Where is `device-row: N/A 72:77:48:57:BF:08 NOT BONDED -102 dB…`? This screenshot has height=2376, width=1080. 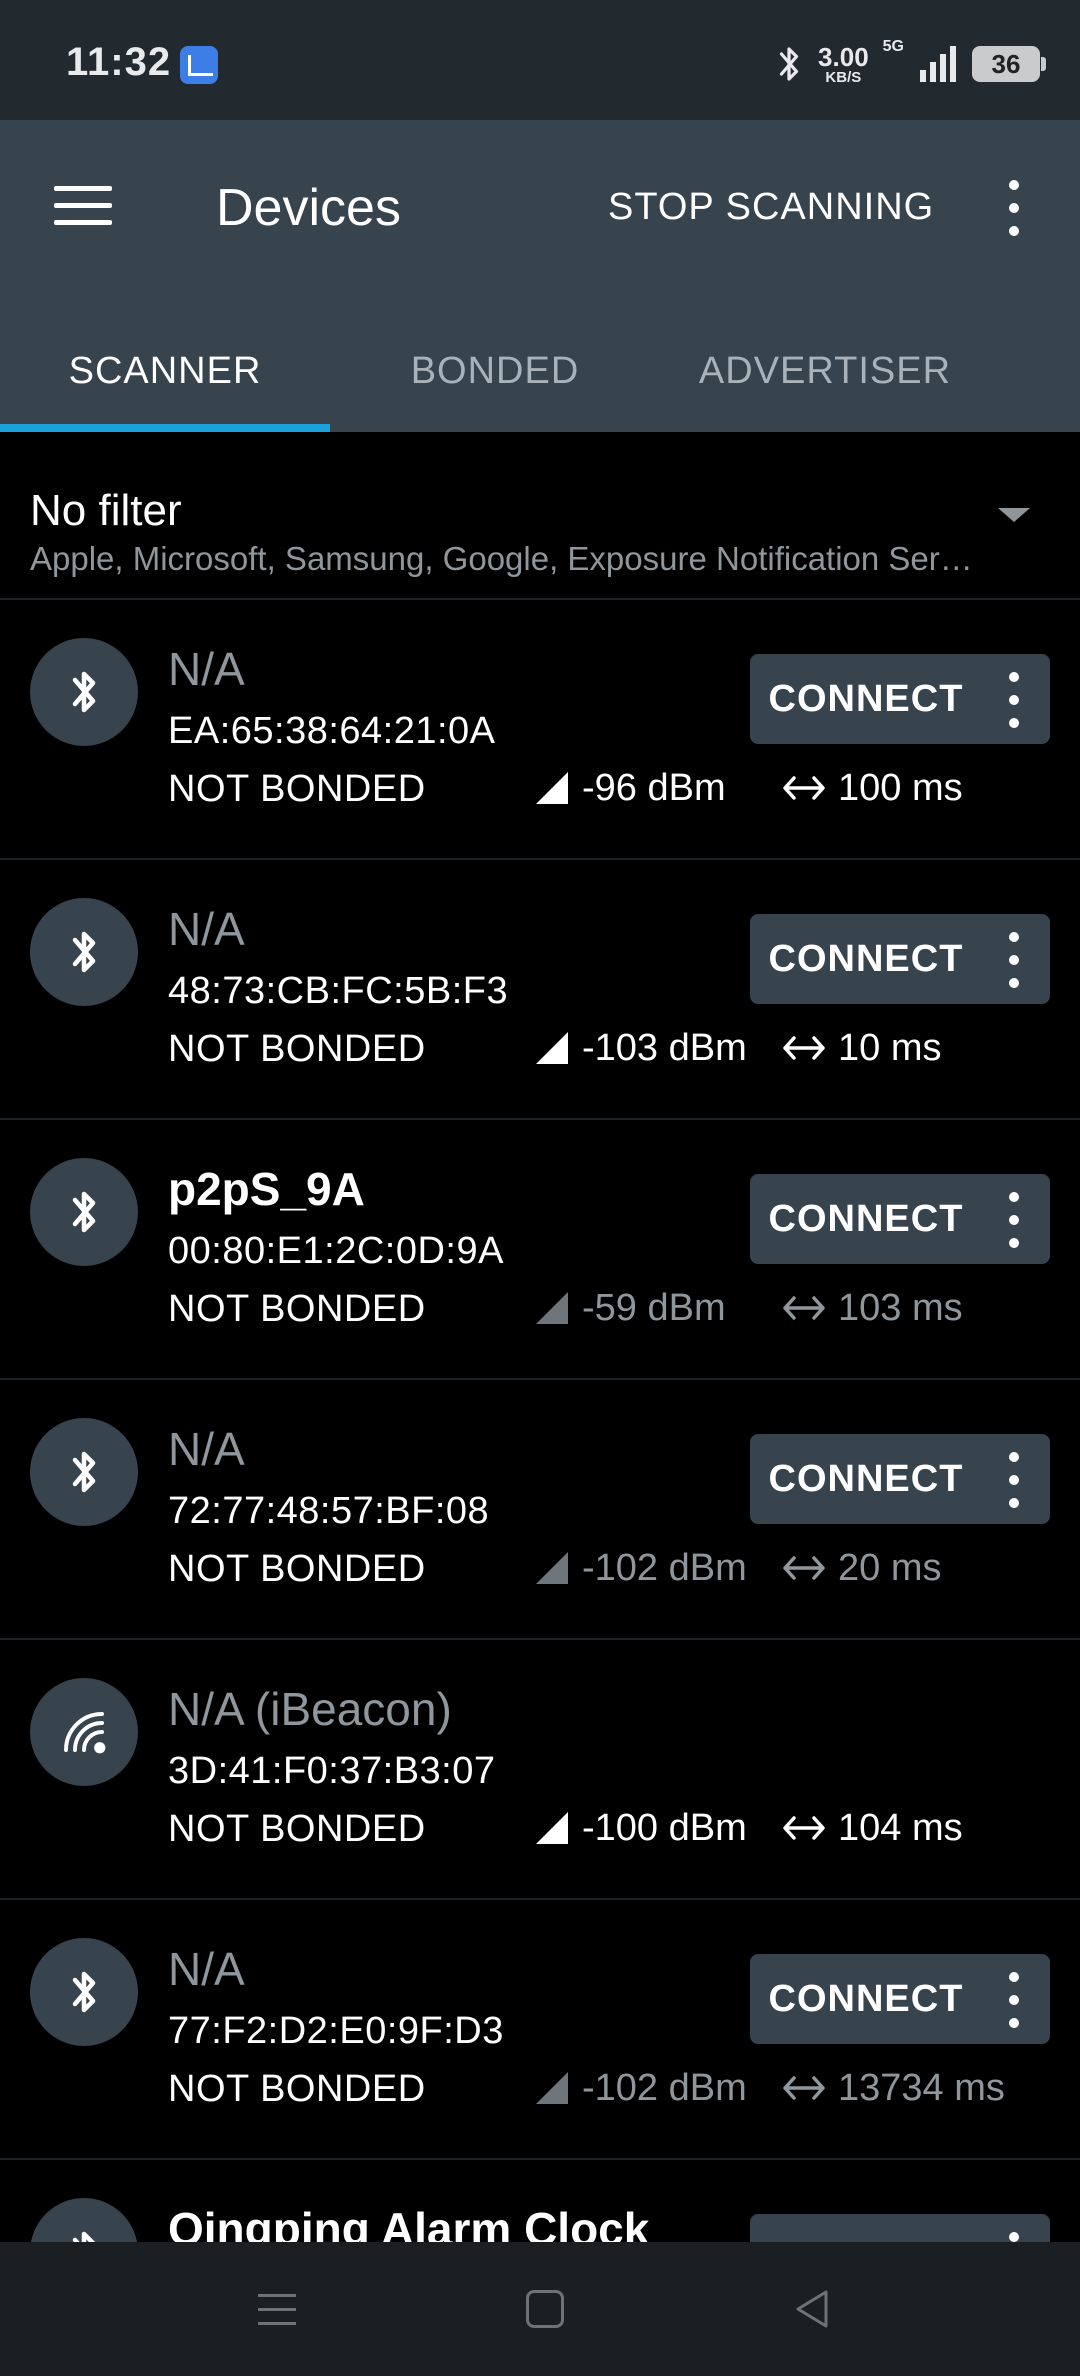
device-row: N/A 72:77:48:57:BF:08 NOT BONDED -102 dB… is located at coordinates (540, 1510).